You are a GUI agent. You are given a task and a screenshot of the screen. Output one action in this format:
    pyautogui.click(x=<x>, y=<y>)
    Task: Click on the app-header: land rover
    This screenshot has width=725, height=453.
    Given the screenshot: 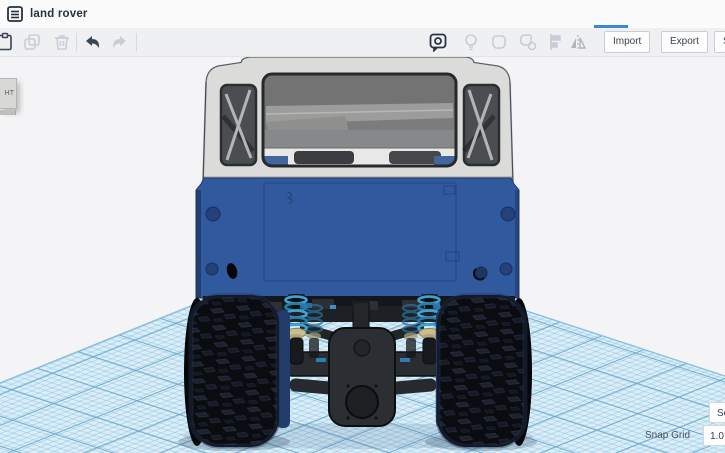 What is the action you would take?
    pyautogui.click(x=362, y=14)
    